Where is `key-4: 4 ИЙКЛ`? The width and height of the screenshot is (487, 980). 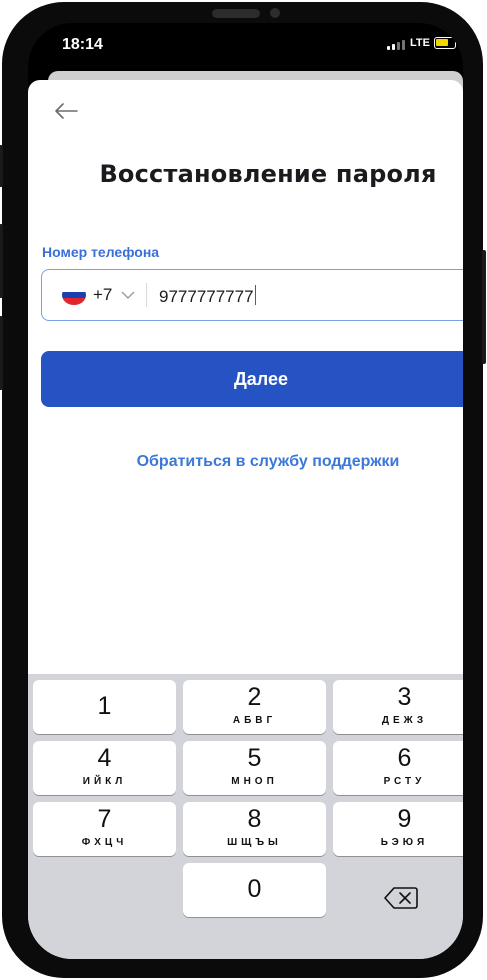 key-4: 4 ИЙКЛ is located at coordinates (104, 768).